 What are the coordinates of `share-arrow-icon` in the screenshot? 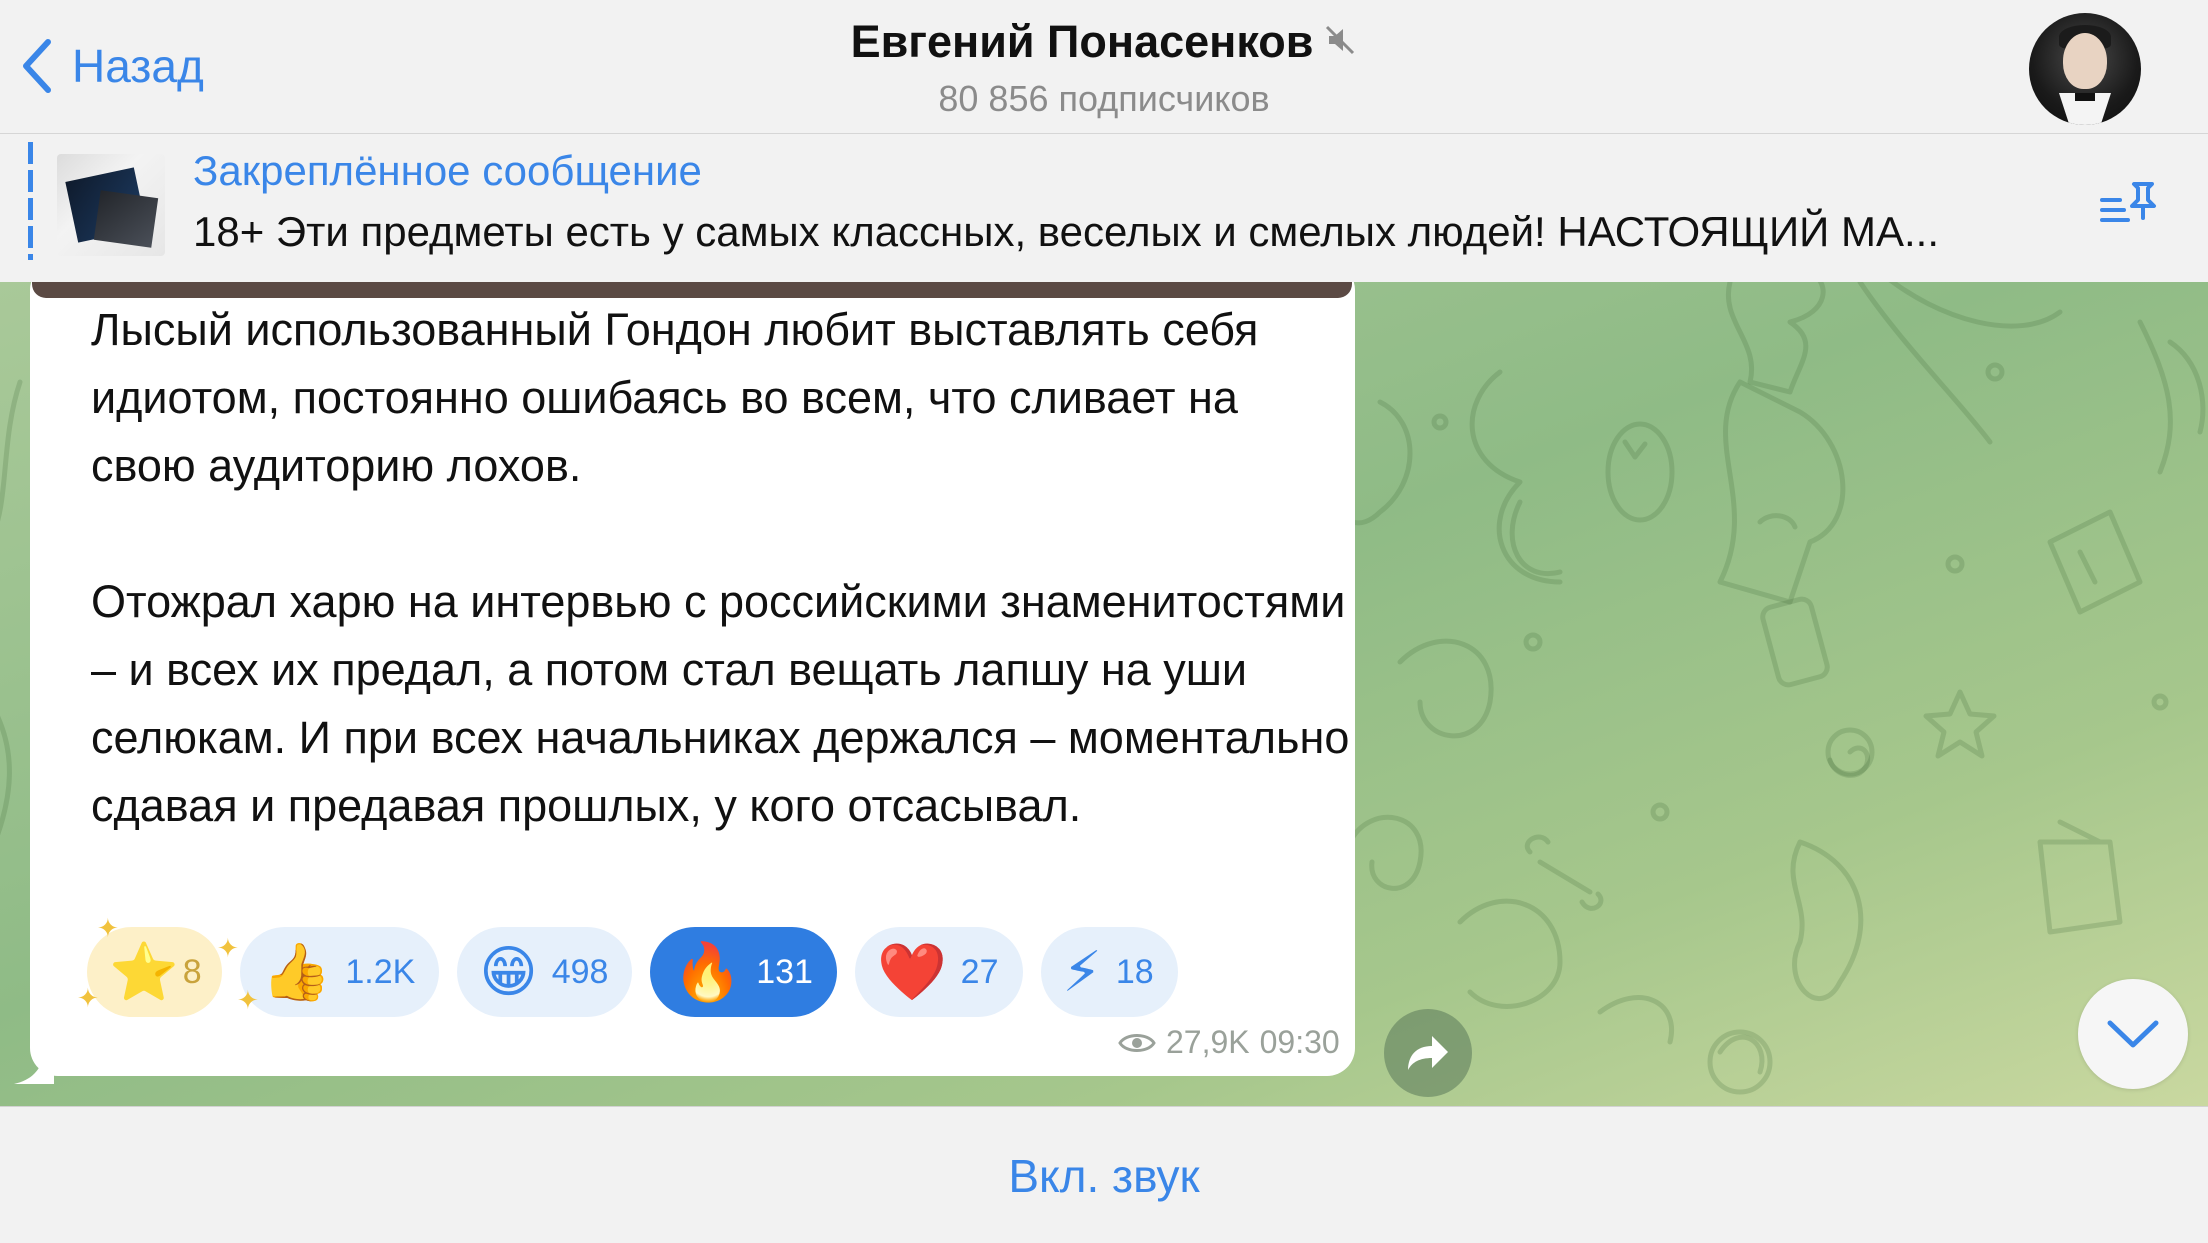 It's located at (1428, 1053).